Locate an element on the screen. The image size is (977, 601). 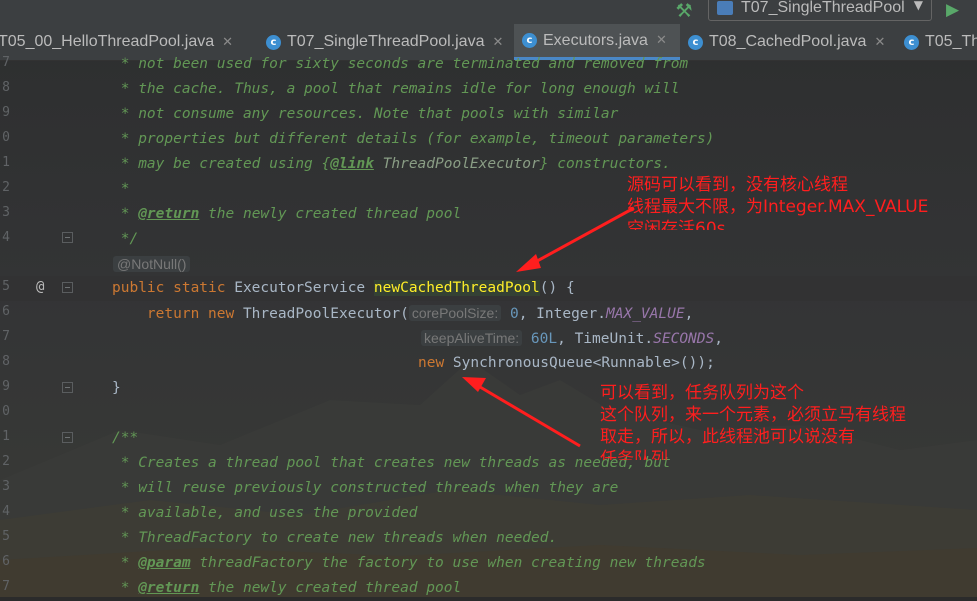
arrowhead-icon is located at coordinates (528, 263).